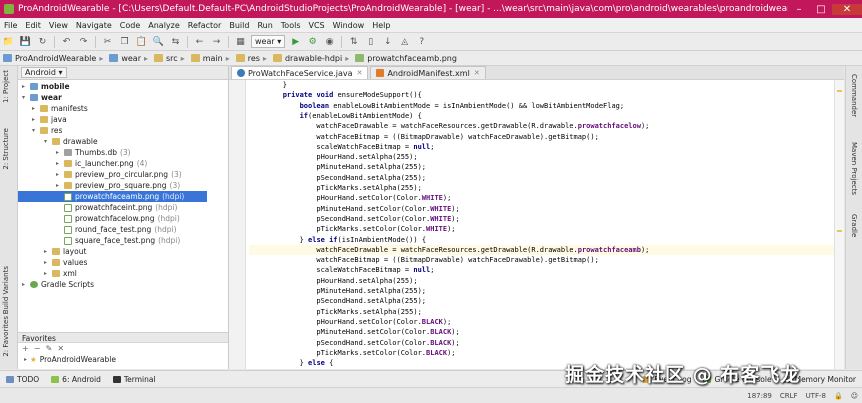  What do you see at coordinates (60, 273) in the screenshot?
I see `tree-node-xml: ▸ xml` at bounding box center [60, 273].